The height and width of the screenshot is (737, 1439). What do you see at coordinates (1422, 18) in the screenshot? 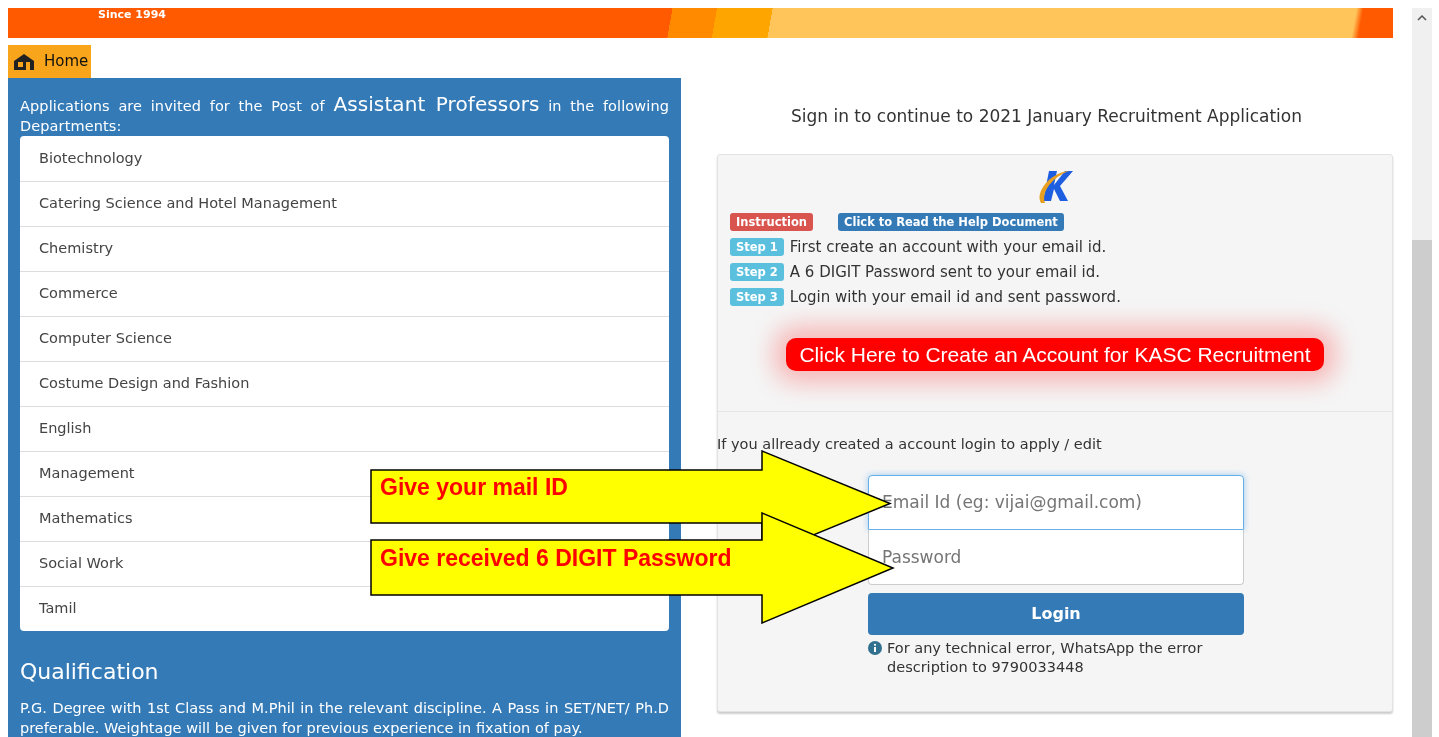
I see `scroll-up-icon` at bounding box center [1422, 18].